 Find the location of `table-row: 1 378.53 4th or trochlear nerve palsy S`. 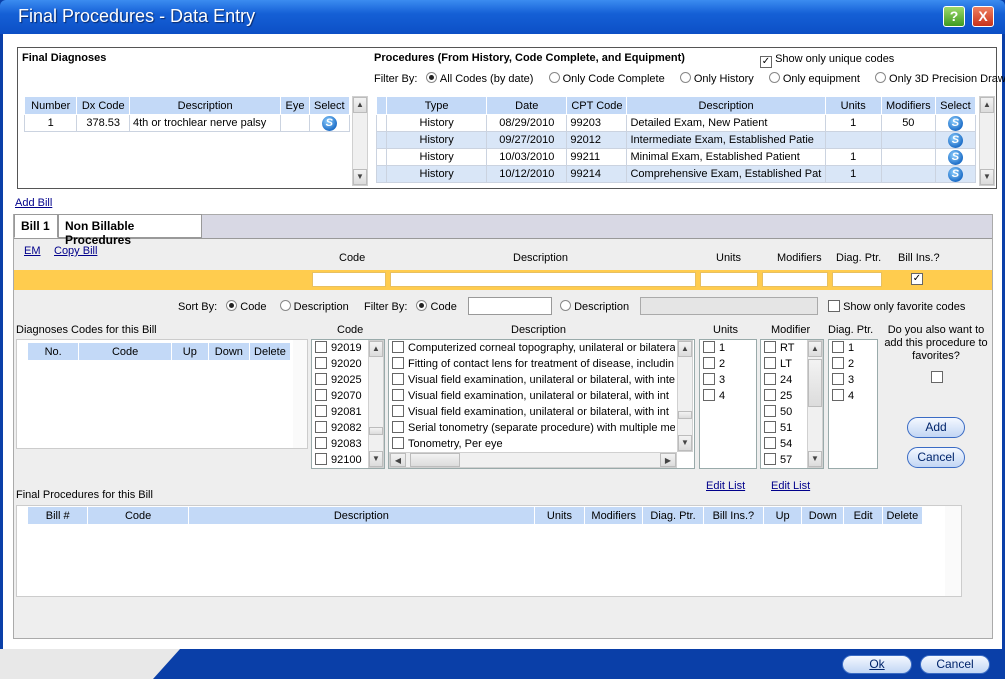

table-row: 1 378.53 4th or trochlear nerve palsy S is located at coordinates (187, 123).